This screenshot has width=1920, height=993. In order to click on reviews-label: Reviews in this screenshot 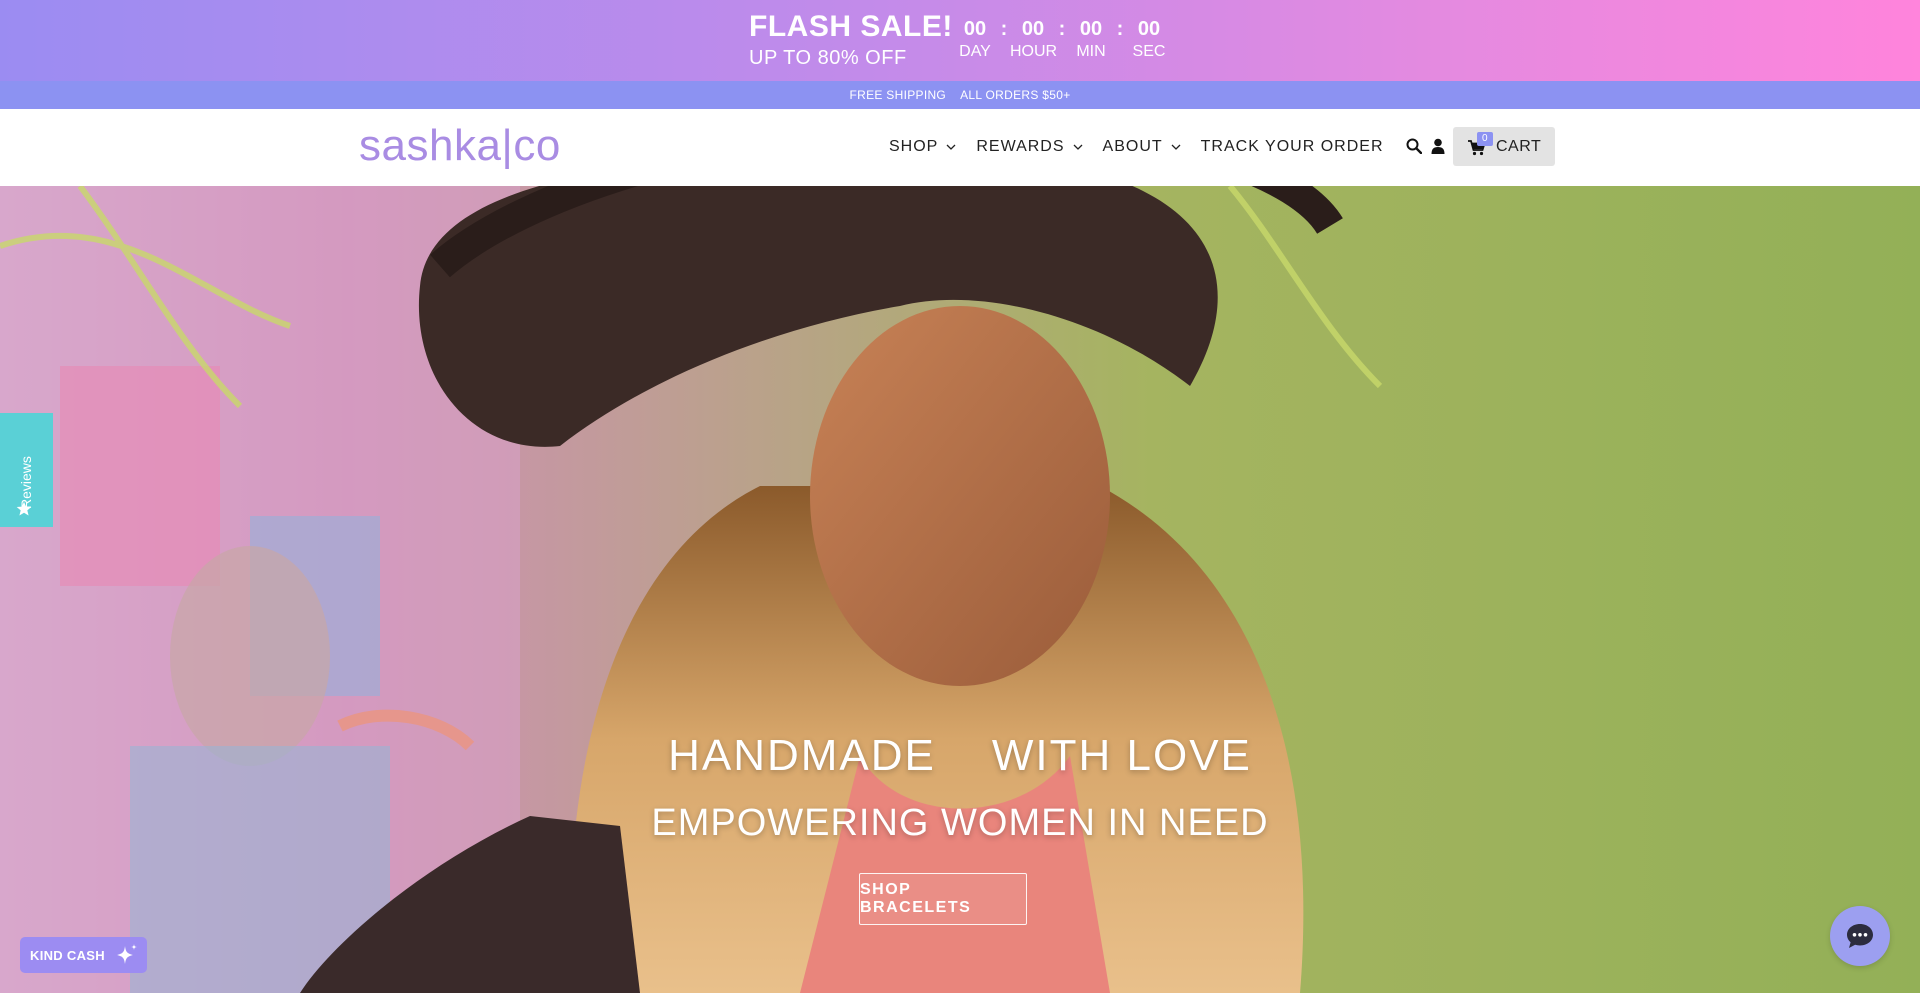, I will do `click(26, 482)`.